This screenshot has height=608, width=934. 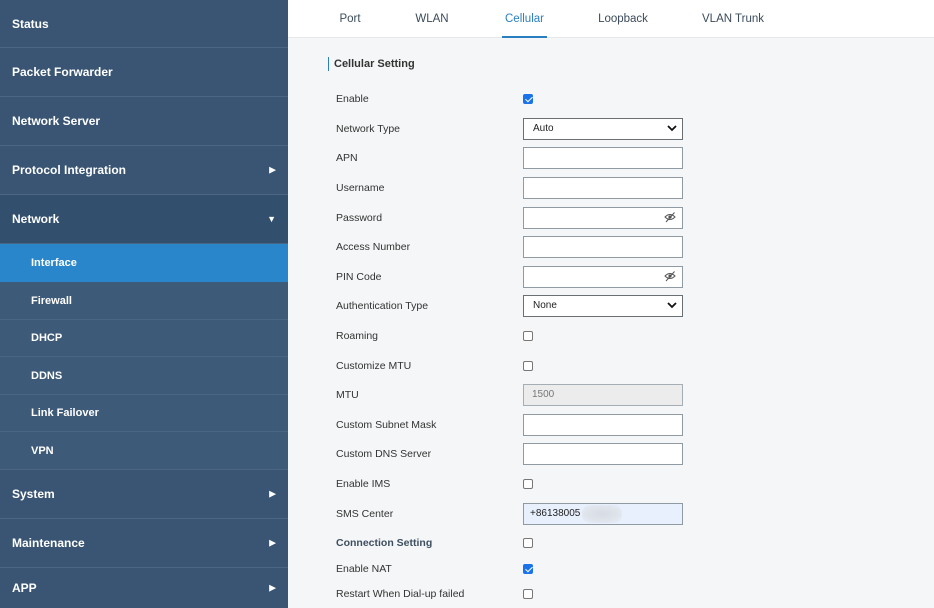 I want to click on form-row-username: Username, so click(x=616, y=189).